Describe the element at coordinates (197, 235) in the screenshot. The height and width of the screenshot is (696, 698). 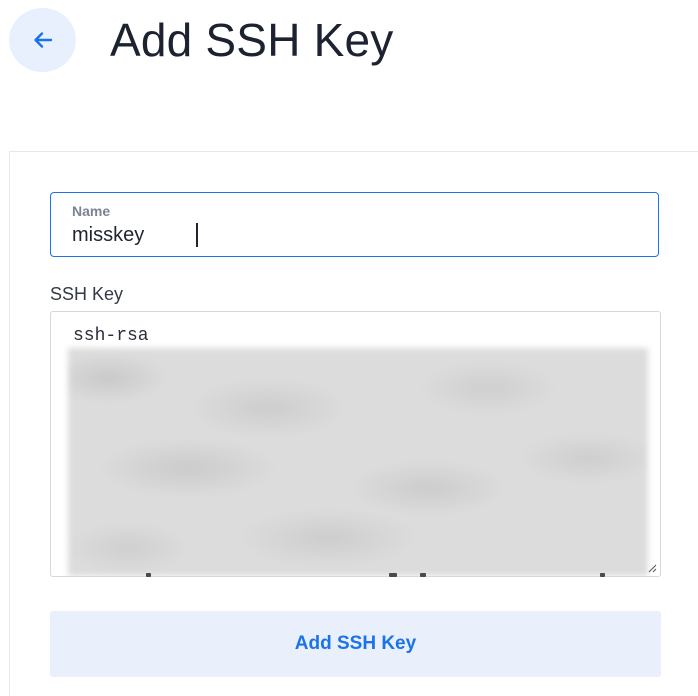
I see `text-caret` at that location.